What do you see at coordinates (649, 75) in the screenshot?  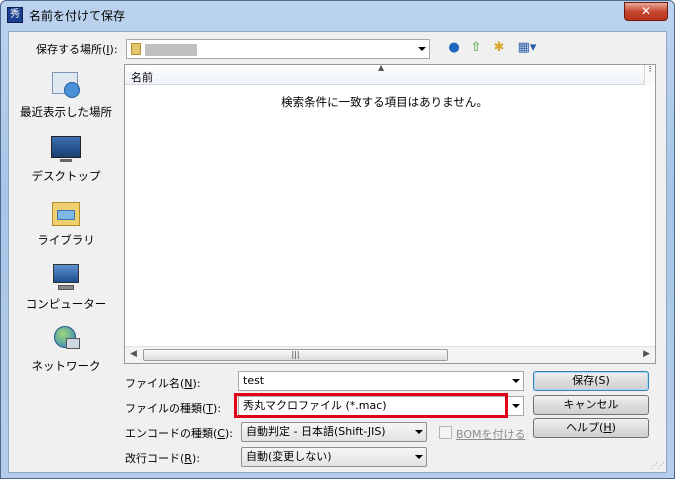 I see `column-header-overflow: ⁝` at bounding box center [649, 75].